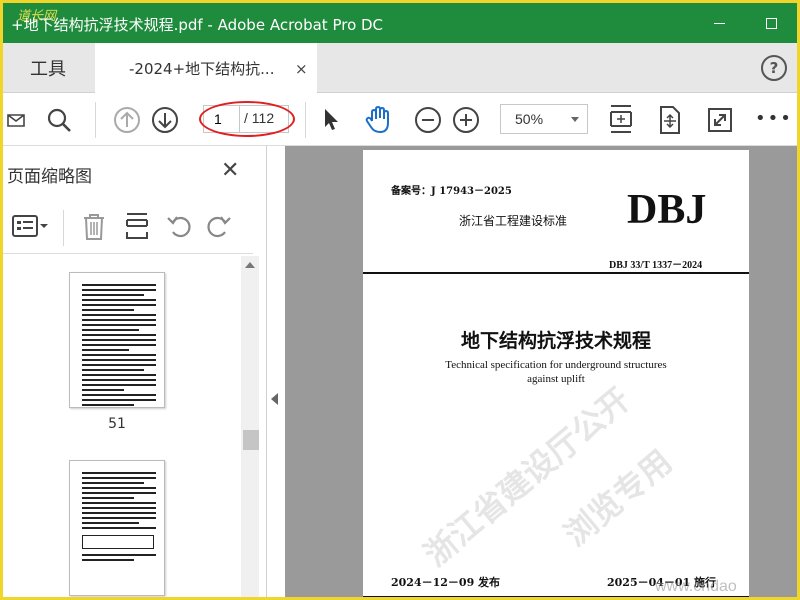 The width and height of the screenshot is (800, 600). Describe the element at coordinates (400, 68) in the screenshot. I see `tab-bar: 工具 -2024+地下结构抗... × ?` at that location.